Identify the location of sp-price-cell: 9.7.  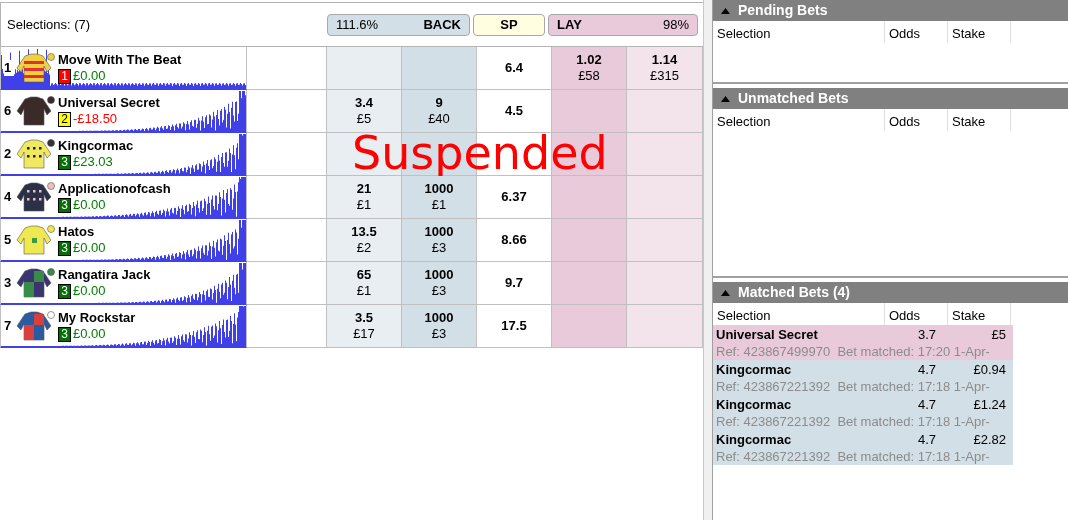
(514, 283).